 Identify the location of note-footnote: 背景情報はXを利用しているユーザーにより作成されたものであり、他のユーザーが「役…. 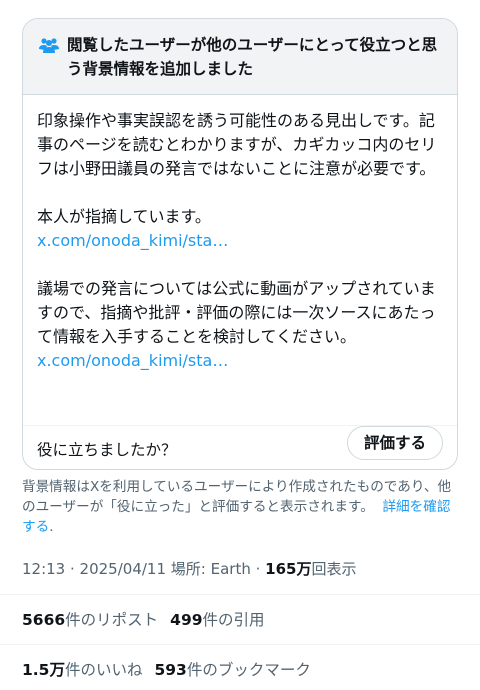
(240, 507).